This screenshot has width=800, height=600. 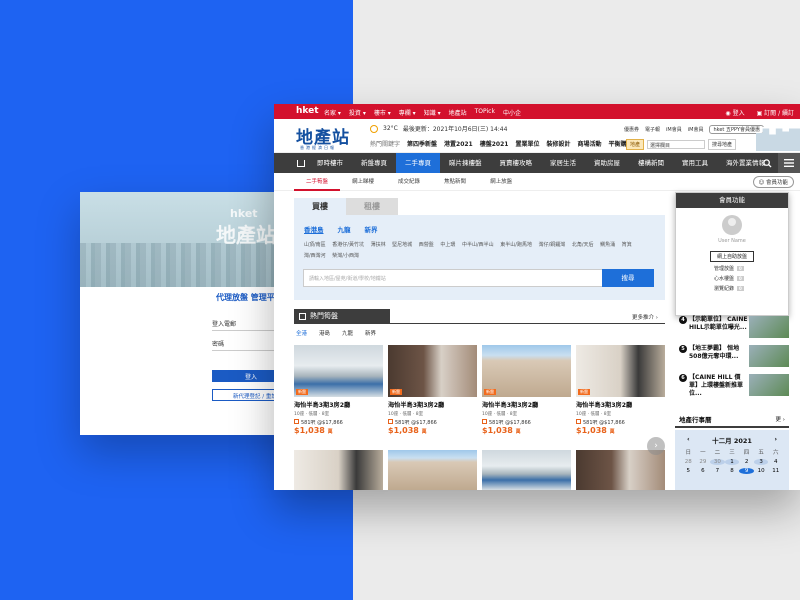 What do you see at coordinates (347, 333) in the screenshot?
I see `hot-region-tab: 九龍` at bounding box center [347, 333].